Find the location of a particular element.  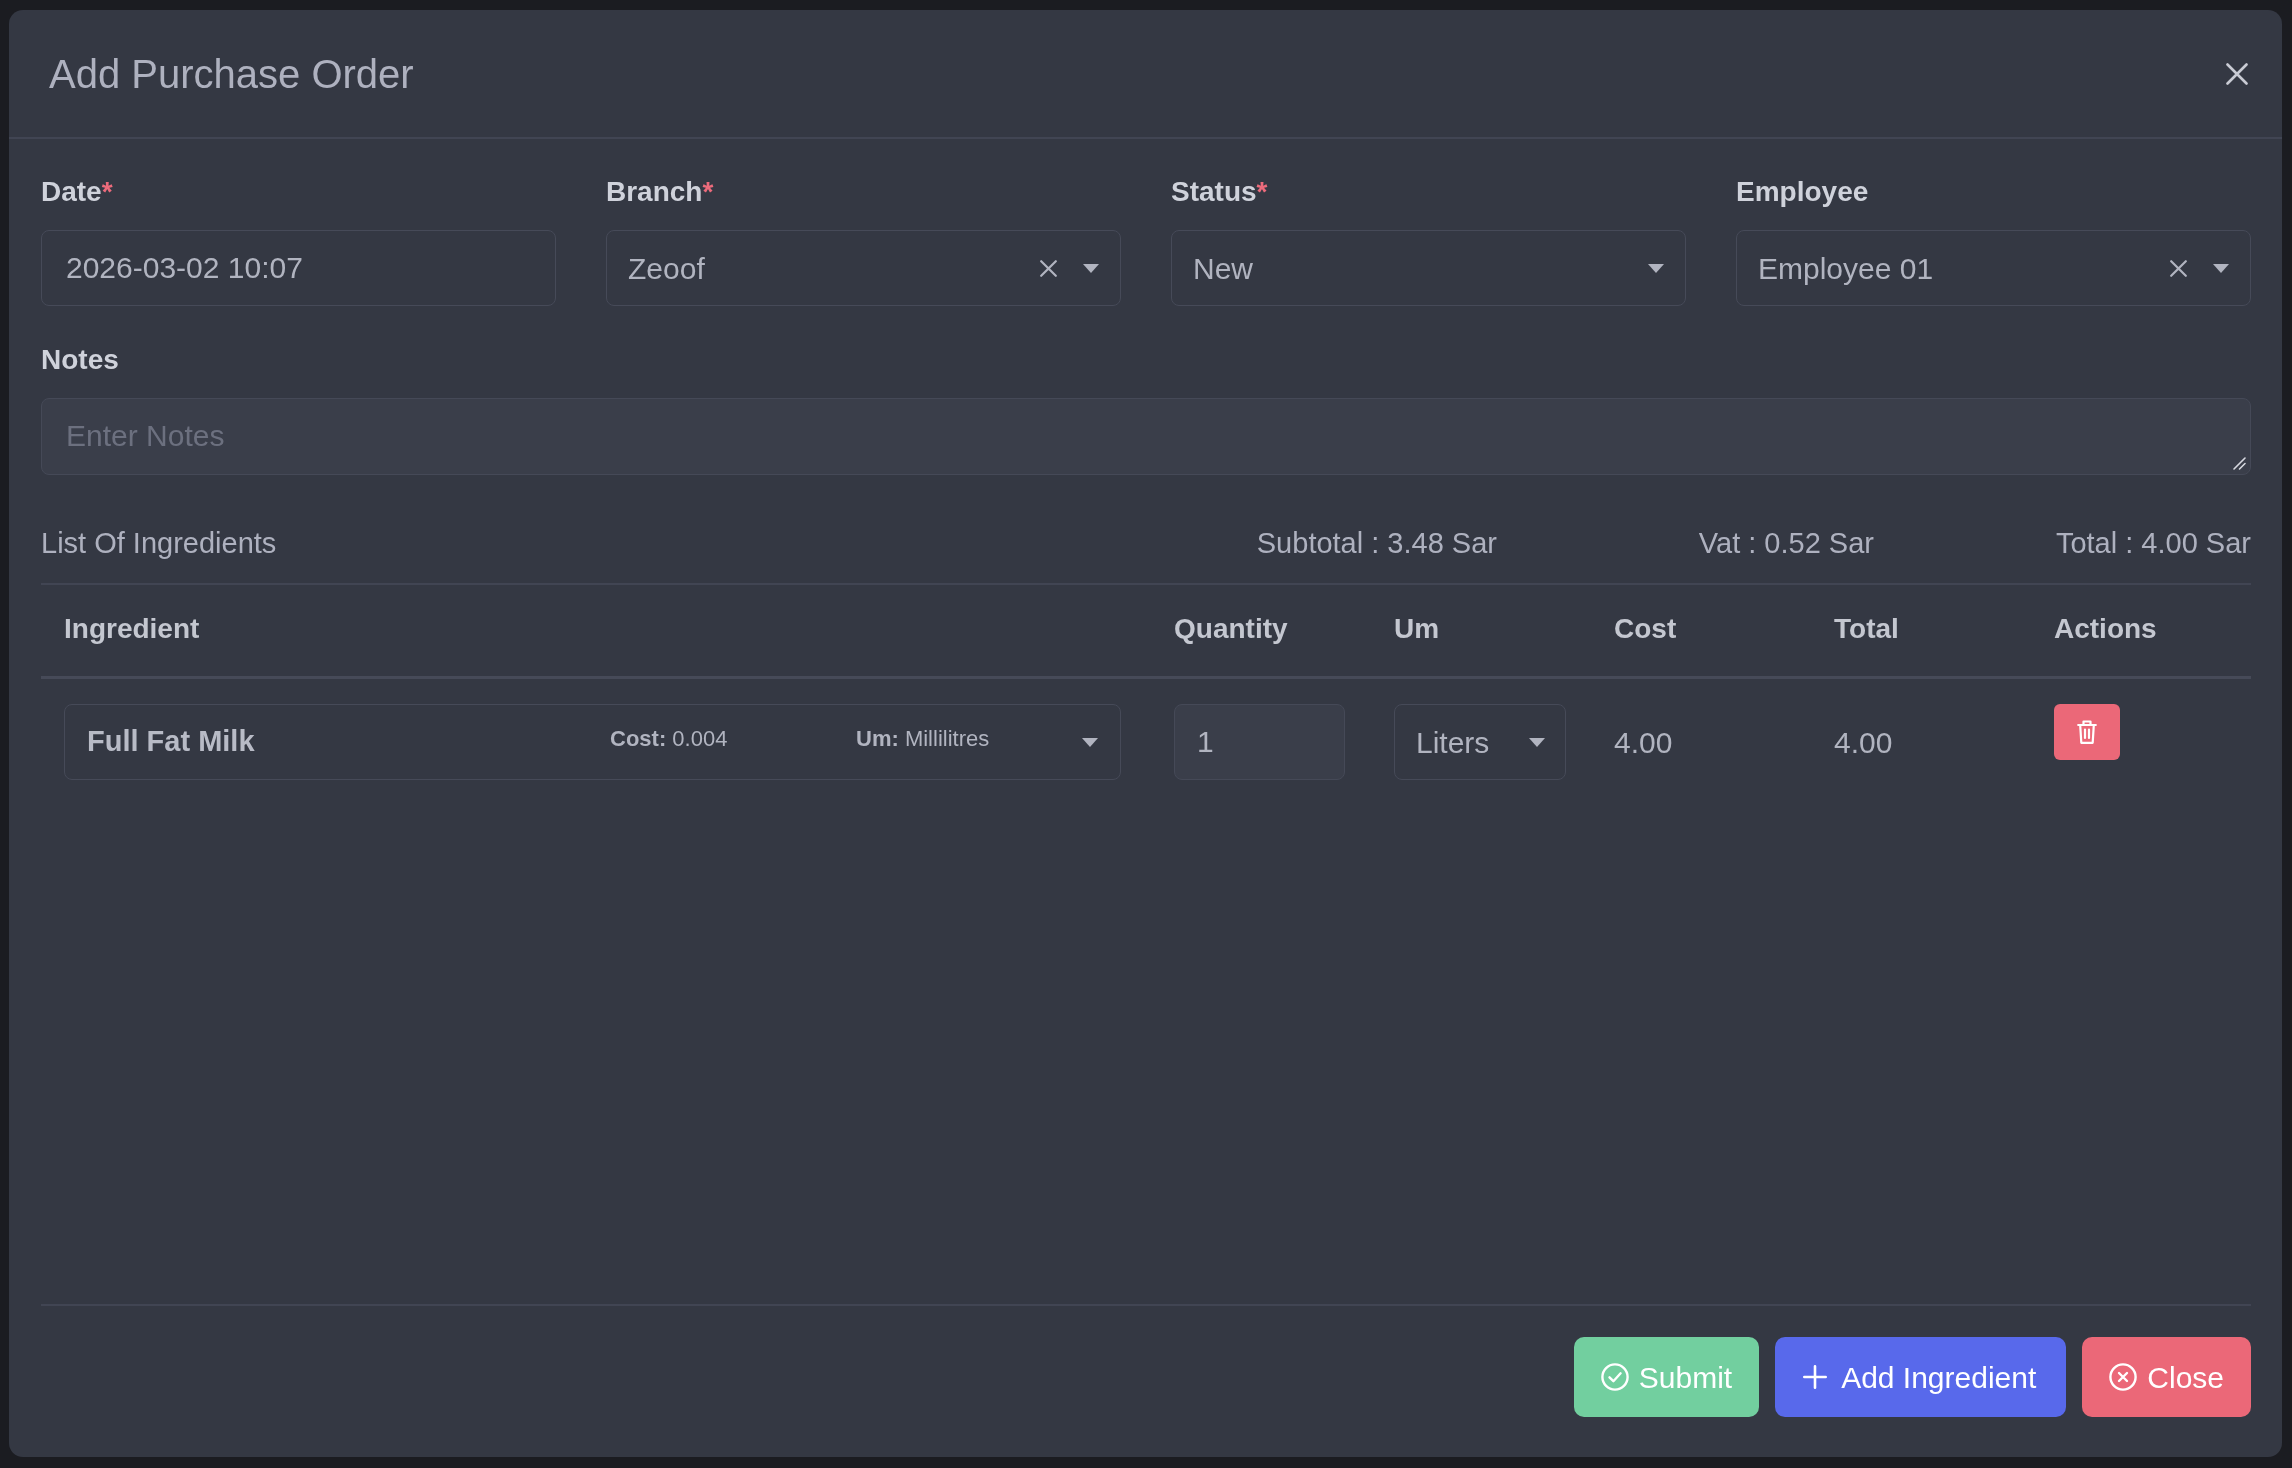

amount-summary: Subtotal : 3.48 Sar is located at coordinates (1376, 543).